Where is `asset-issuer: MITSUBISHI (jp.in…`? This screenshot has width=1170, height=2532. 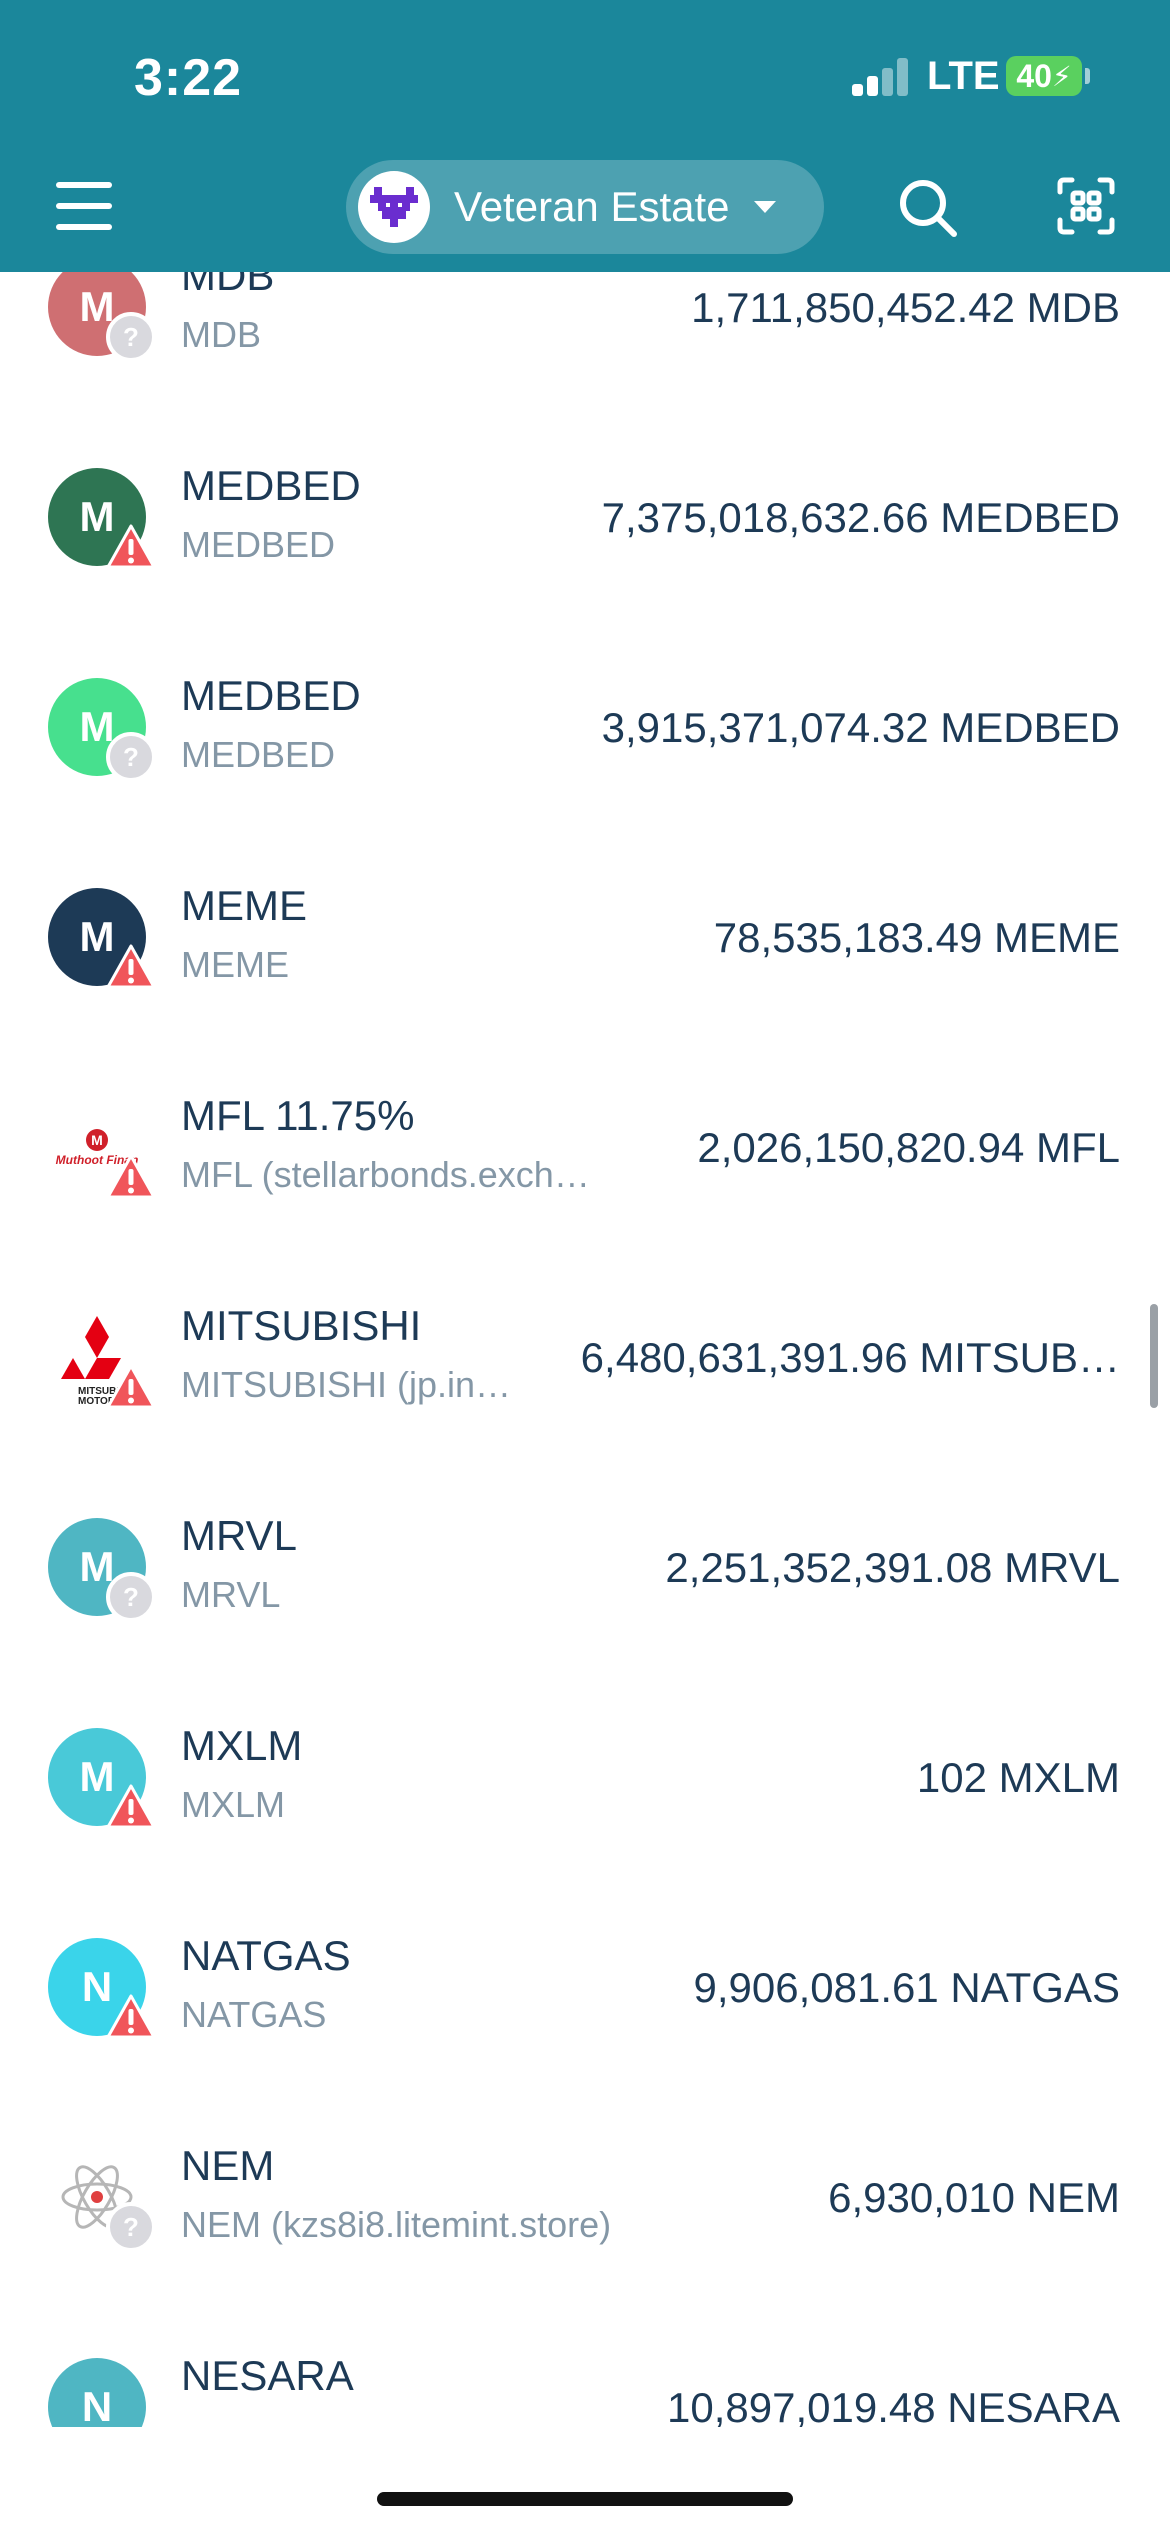 asset-issuer: MITSUBISHI (jp.in… is located at coordinates (346, 1384).